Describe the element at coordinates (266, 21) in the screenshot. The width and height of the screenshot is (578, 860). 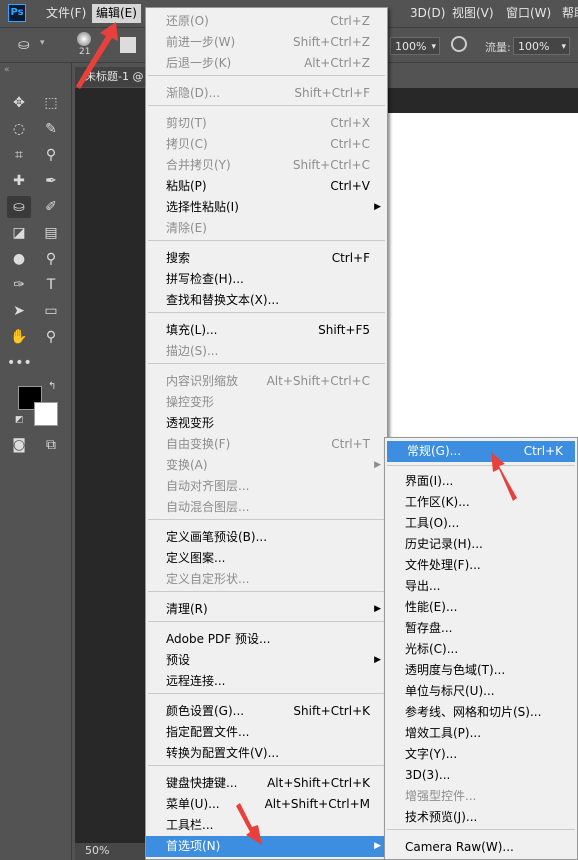
I see `menu-item-undo: 还原(O) Ctrl+Z` at that location.